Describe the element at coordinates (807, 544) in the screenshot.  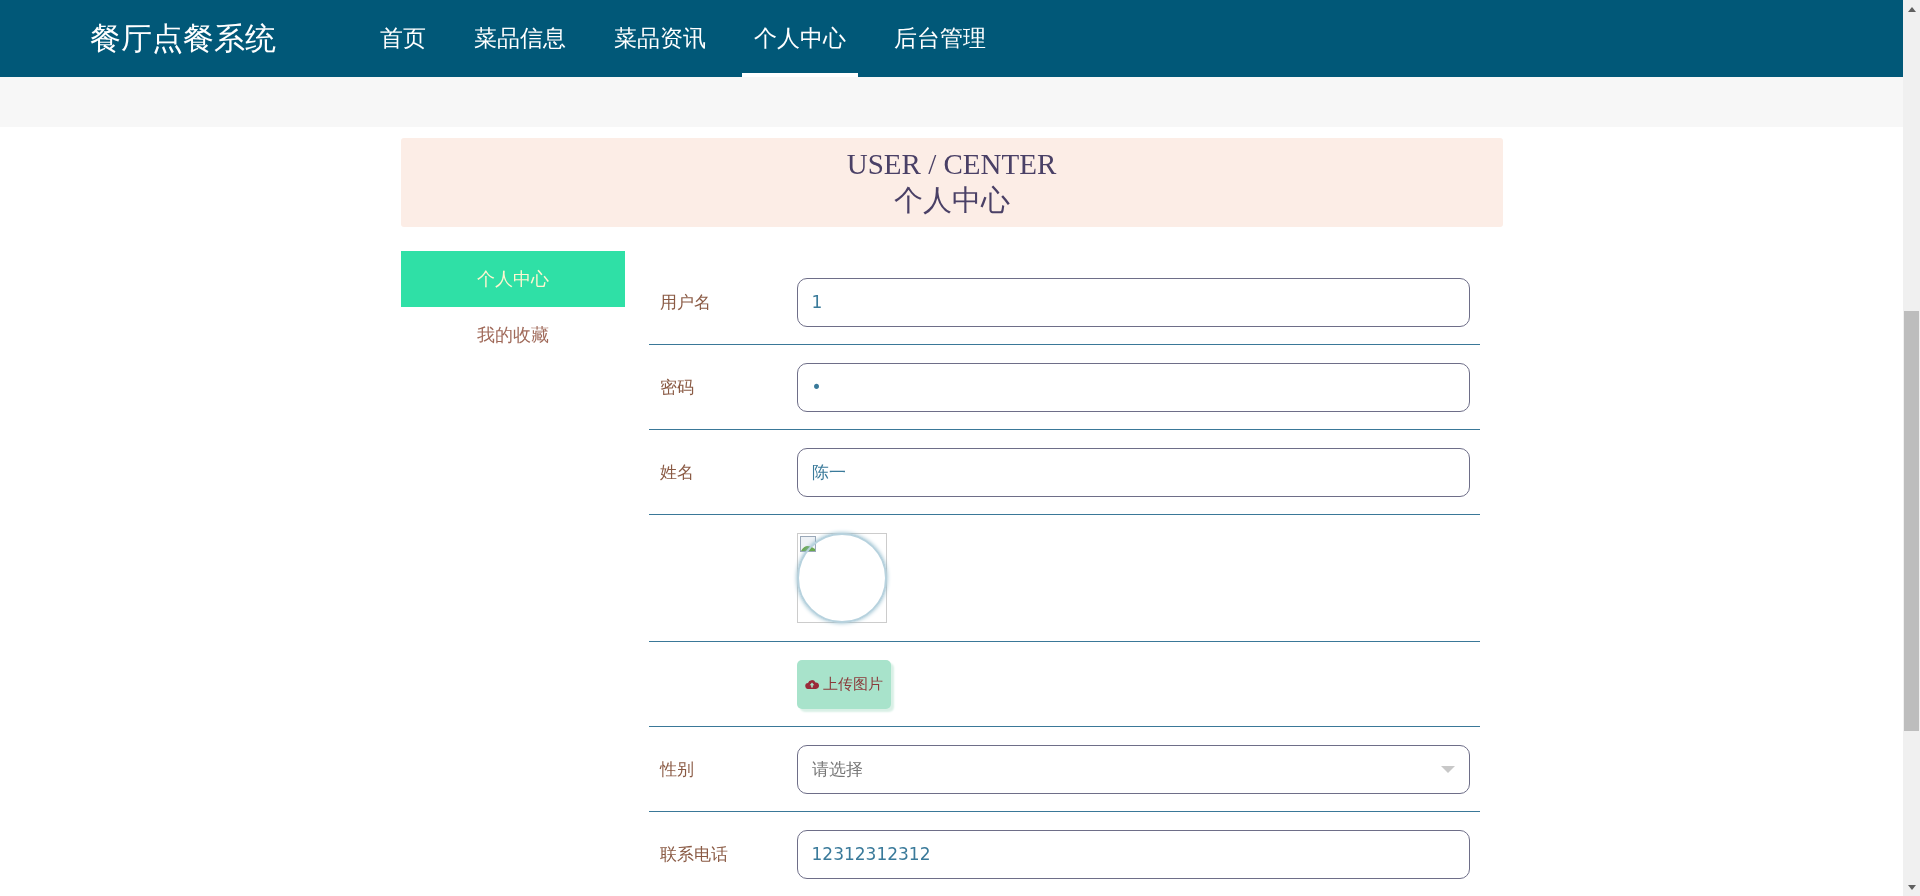
I see `broken-image-icon` at that location.